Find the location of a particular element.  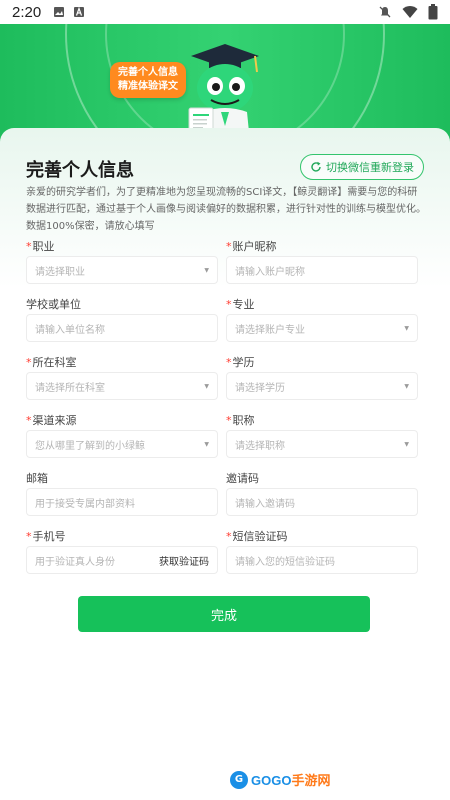

nickname-input: 请输入账户昵称 is located at coordinates (322, 270).